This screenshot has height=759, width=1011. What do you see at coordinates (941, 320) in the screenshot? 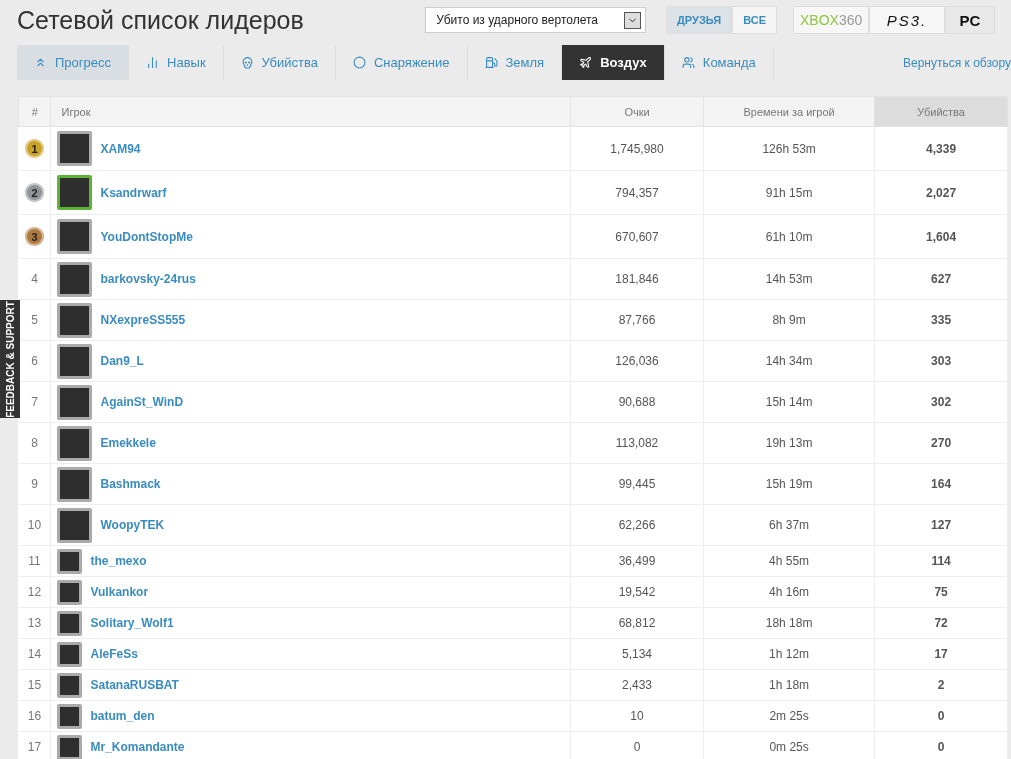
I see `kills-value: 335` at bounding box center [941, 320].